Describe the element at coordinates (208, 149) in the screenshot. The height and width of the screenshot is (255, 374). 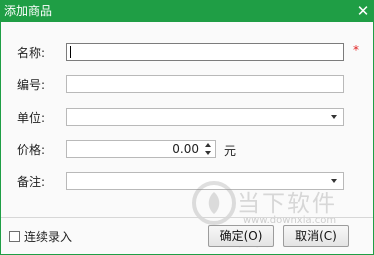
I see `spin-buttons` at that location.